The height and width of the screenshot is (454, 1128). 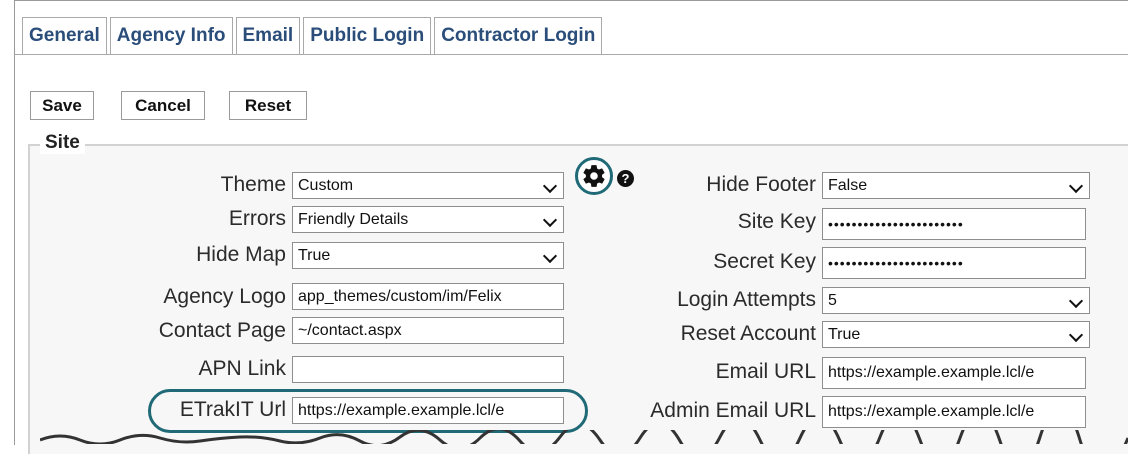 What do you see at coordinates (62, 105) in the screenshot?
I see `save-button: Save` at bounding box center [62, 105].